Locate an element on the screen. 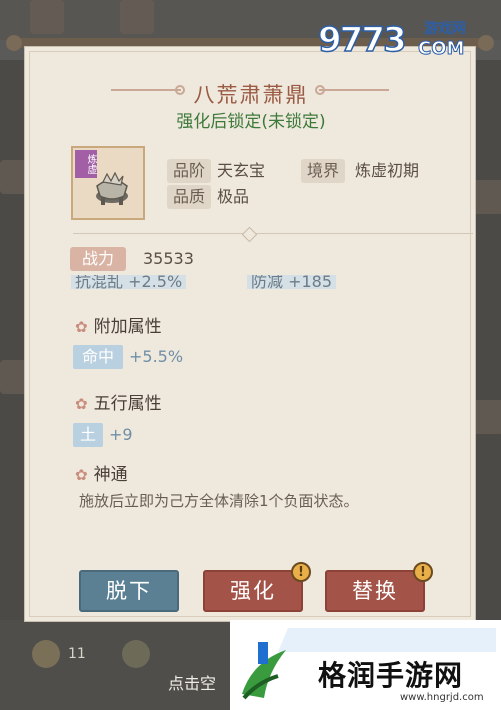  swap-button-label: 替换 is located at coordinates (375, 591).